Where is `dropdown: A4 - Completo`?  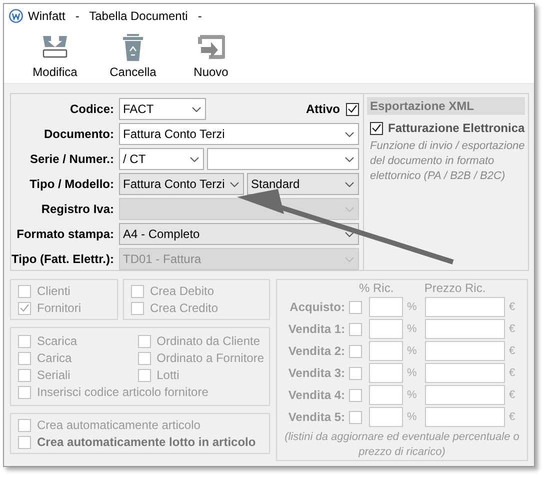
dropdown: A4 - Completo is located at coordinates (239, 234).